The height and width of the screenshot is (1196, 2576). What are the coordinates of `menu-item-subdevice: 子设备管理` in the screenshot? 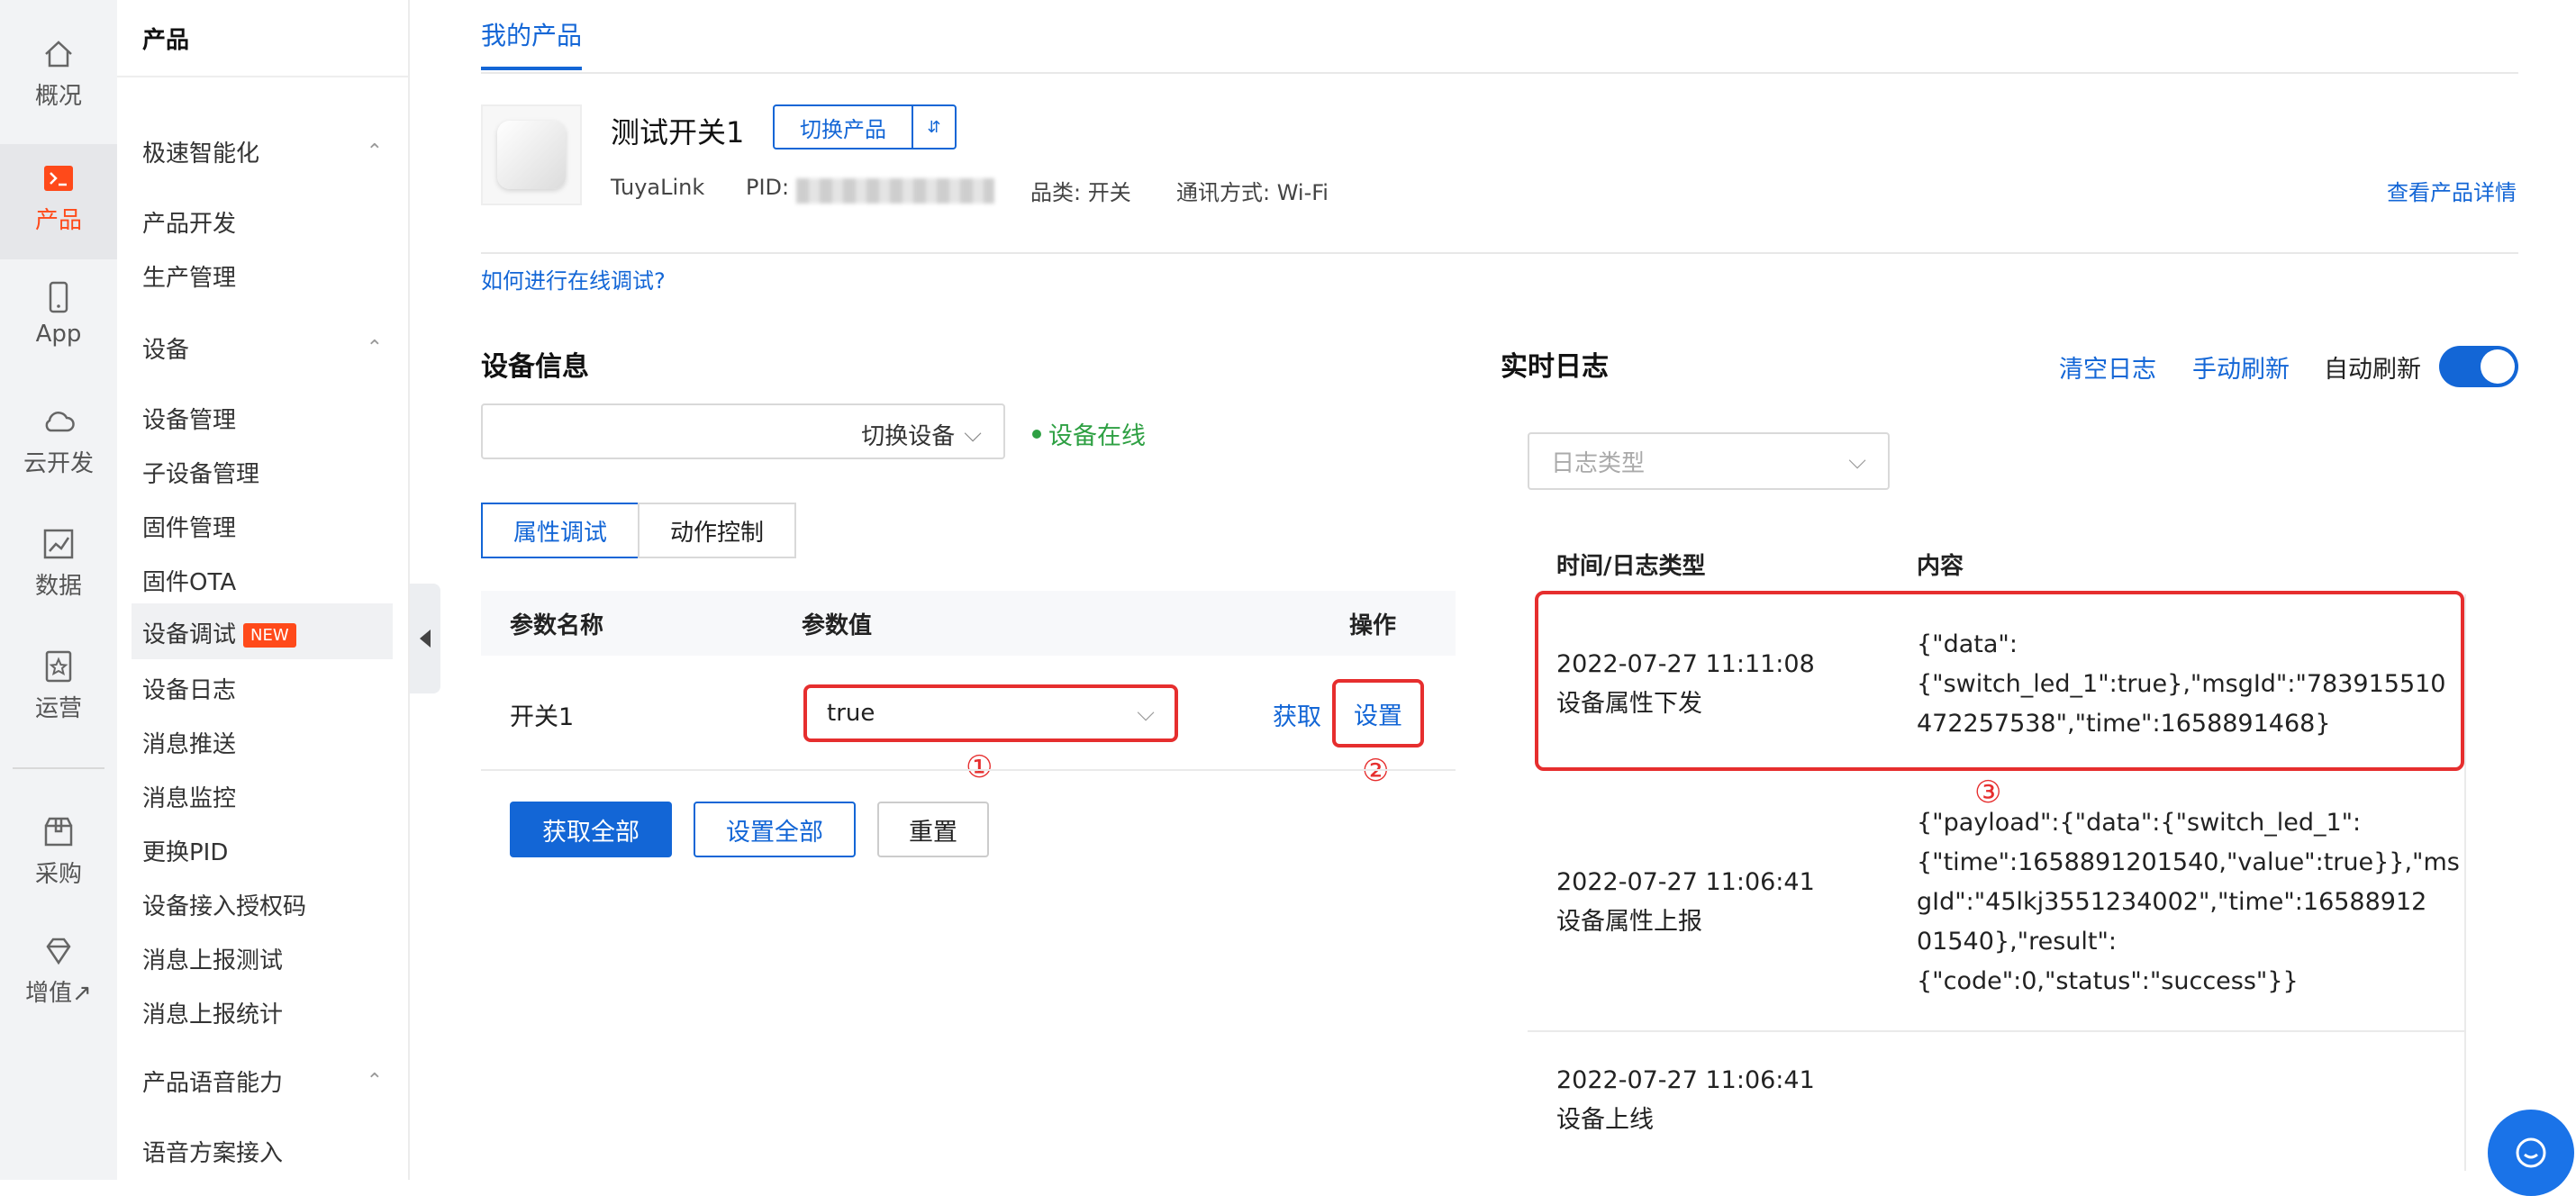 It's located at (200, 472).